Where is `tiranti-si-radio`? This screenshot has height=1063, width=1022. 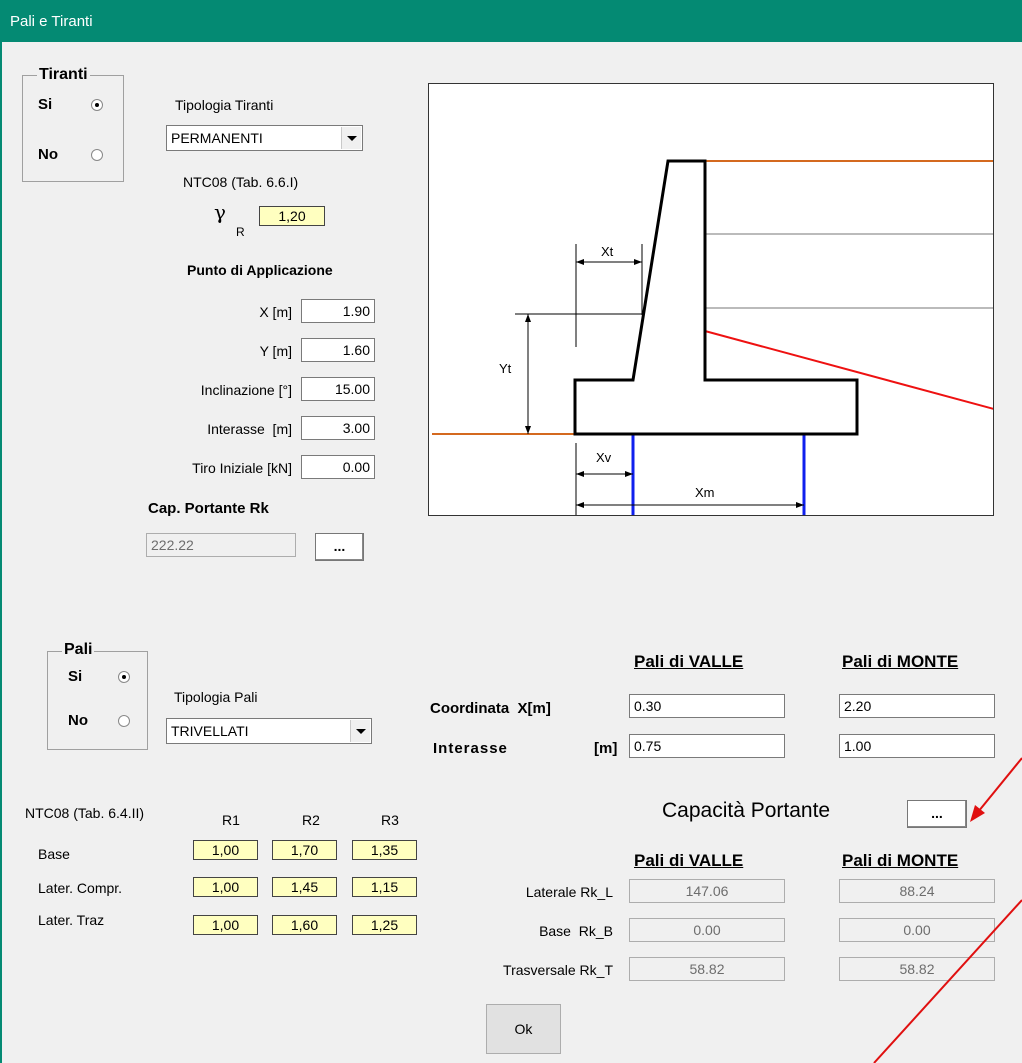
tiranti-si-radio is located at coordinates (97, 105).